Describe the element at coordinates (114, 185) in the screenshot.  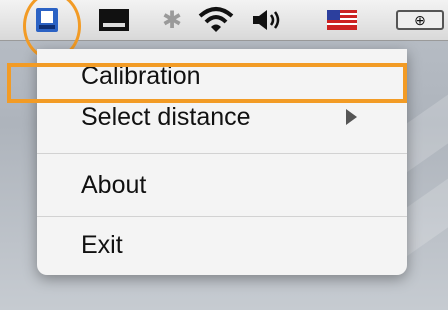
I see `menu-item-label: About` at that location.